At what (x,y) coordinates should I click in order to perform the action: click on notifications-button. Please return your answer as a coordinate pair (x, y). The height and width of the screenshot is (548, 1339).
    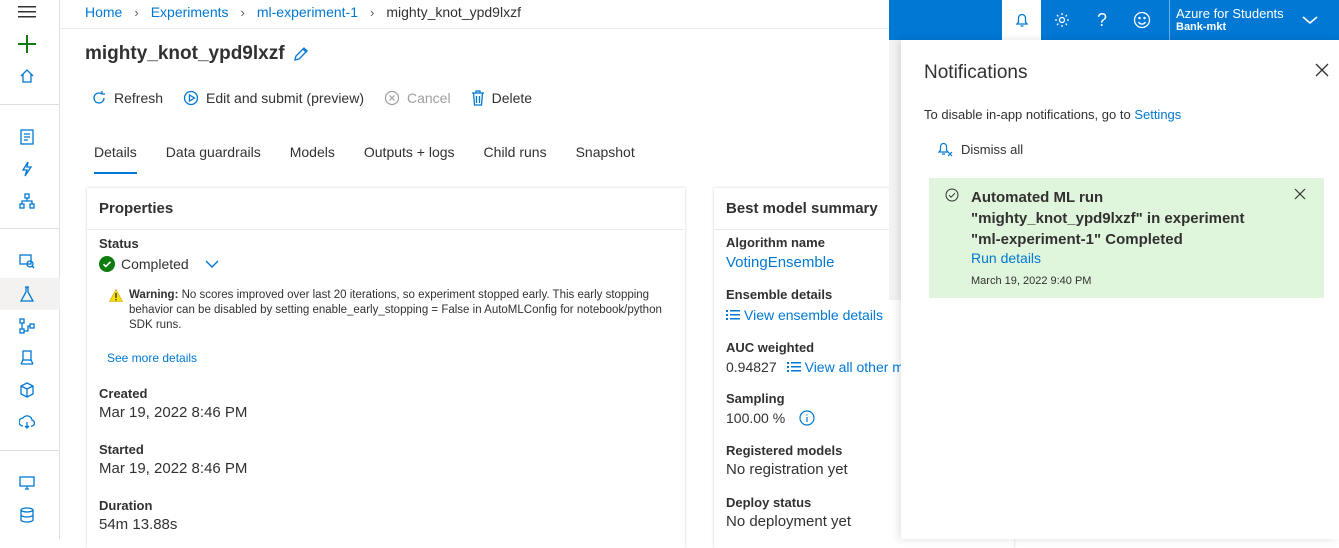
    Looking at the image, I should click on (1021, 20).